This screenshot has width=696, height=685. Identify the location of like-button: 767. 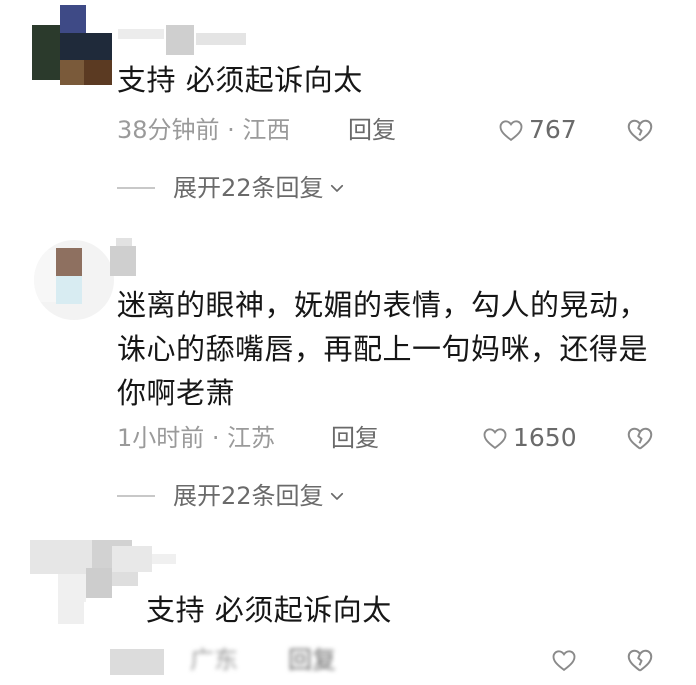
(537, 130).